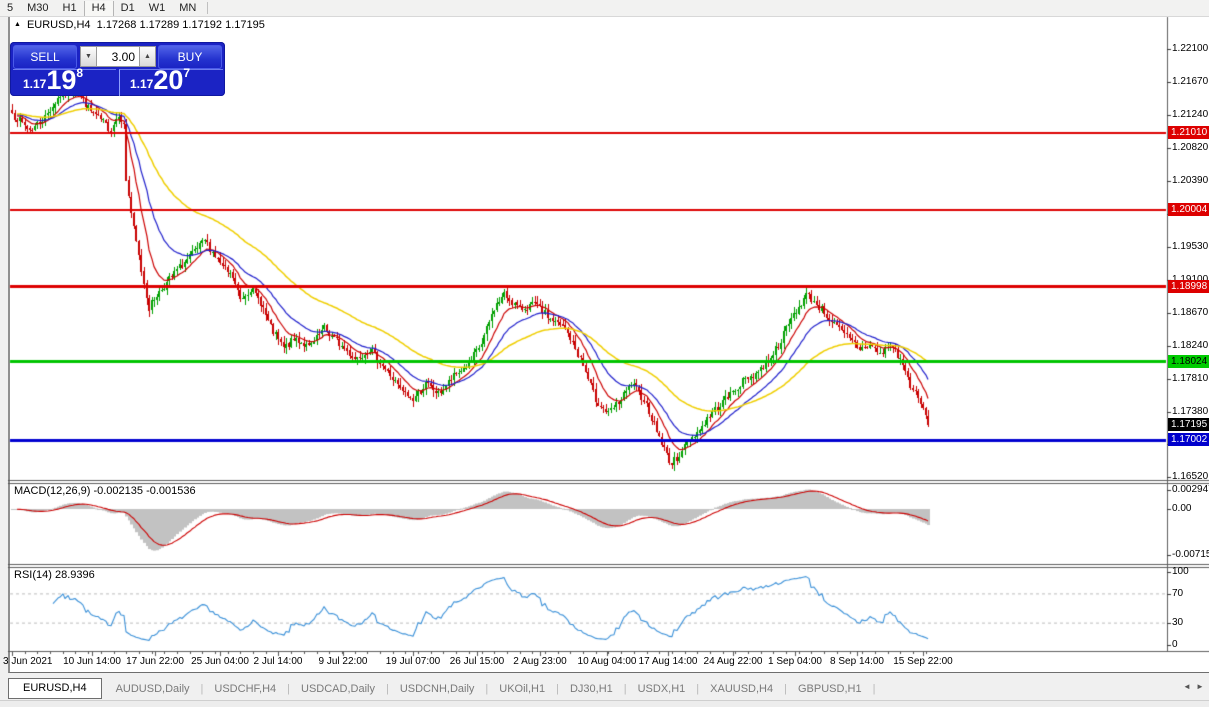 The image size is (1209, 707). I want to click on ask-pip-digit: 7, so click(187, 73).